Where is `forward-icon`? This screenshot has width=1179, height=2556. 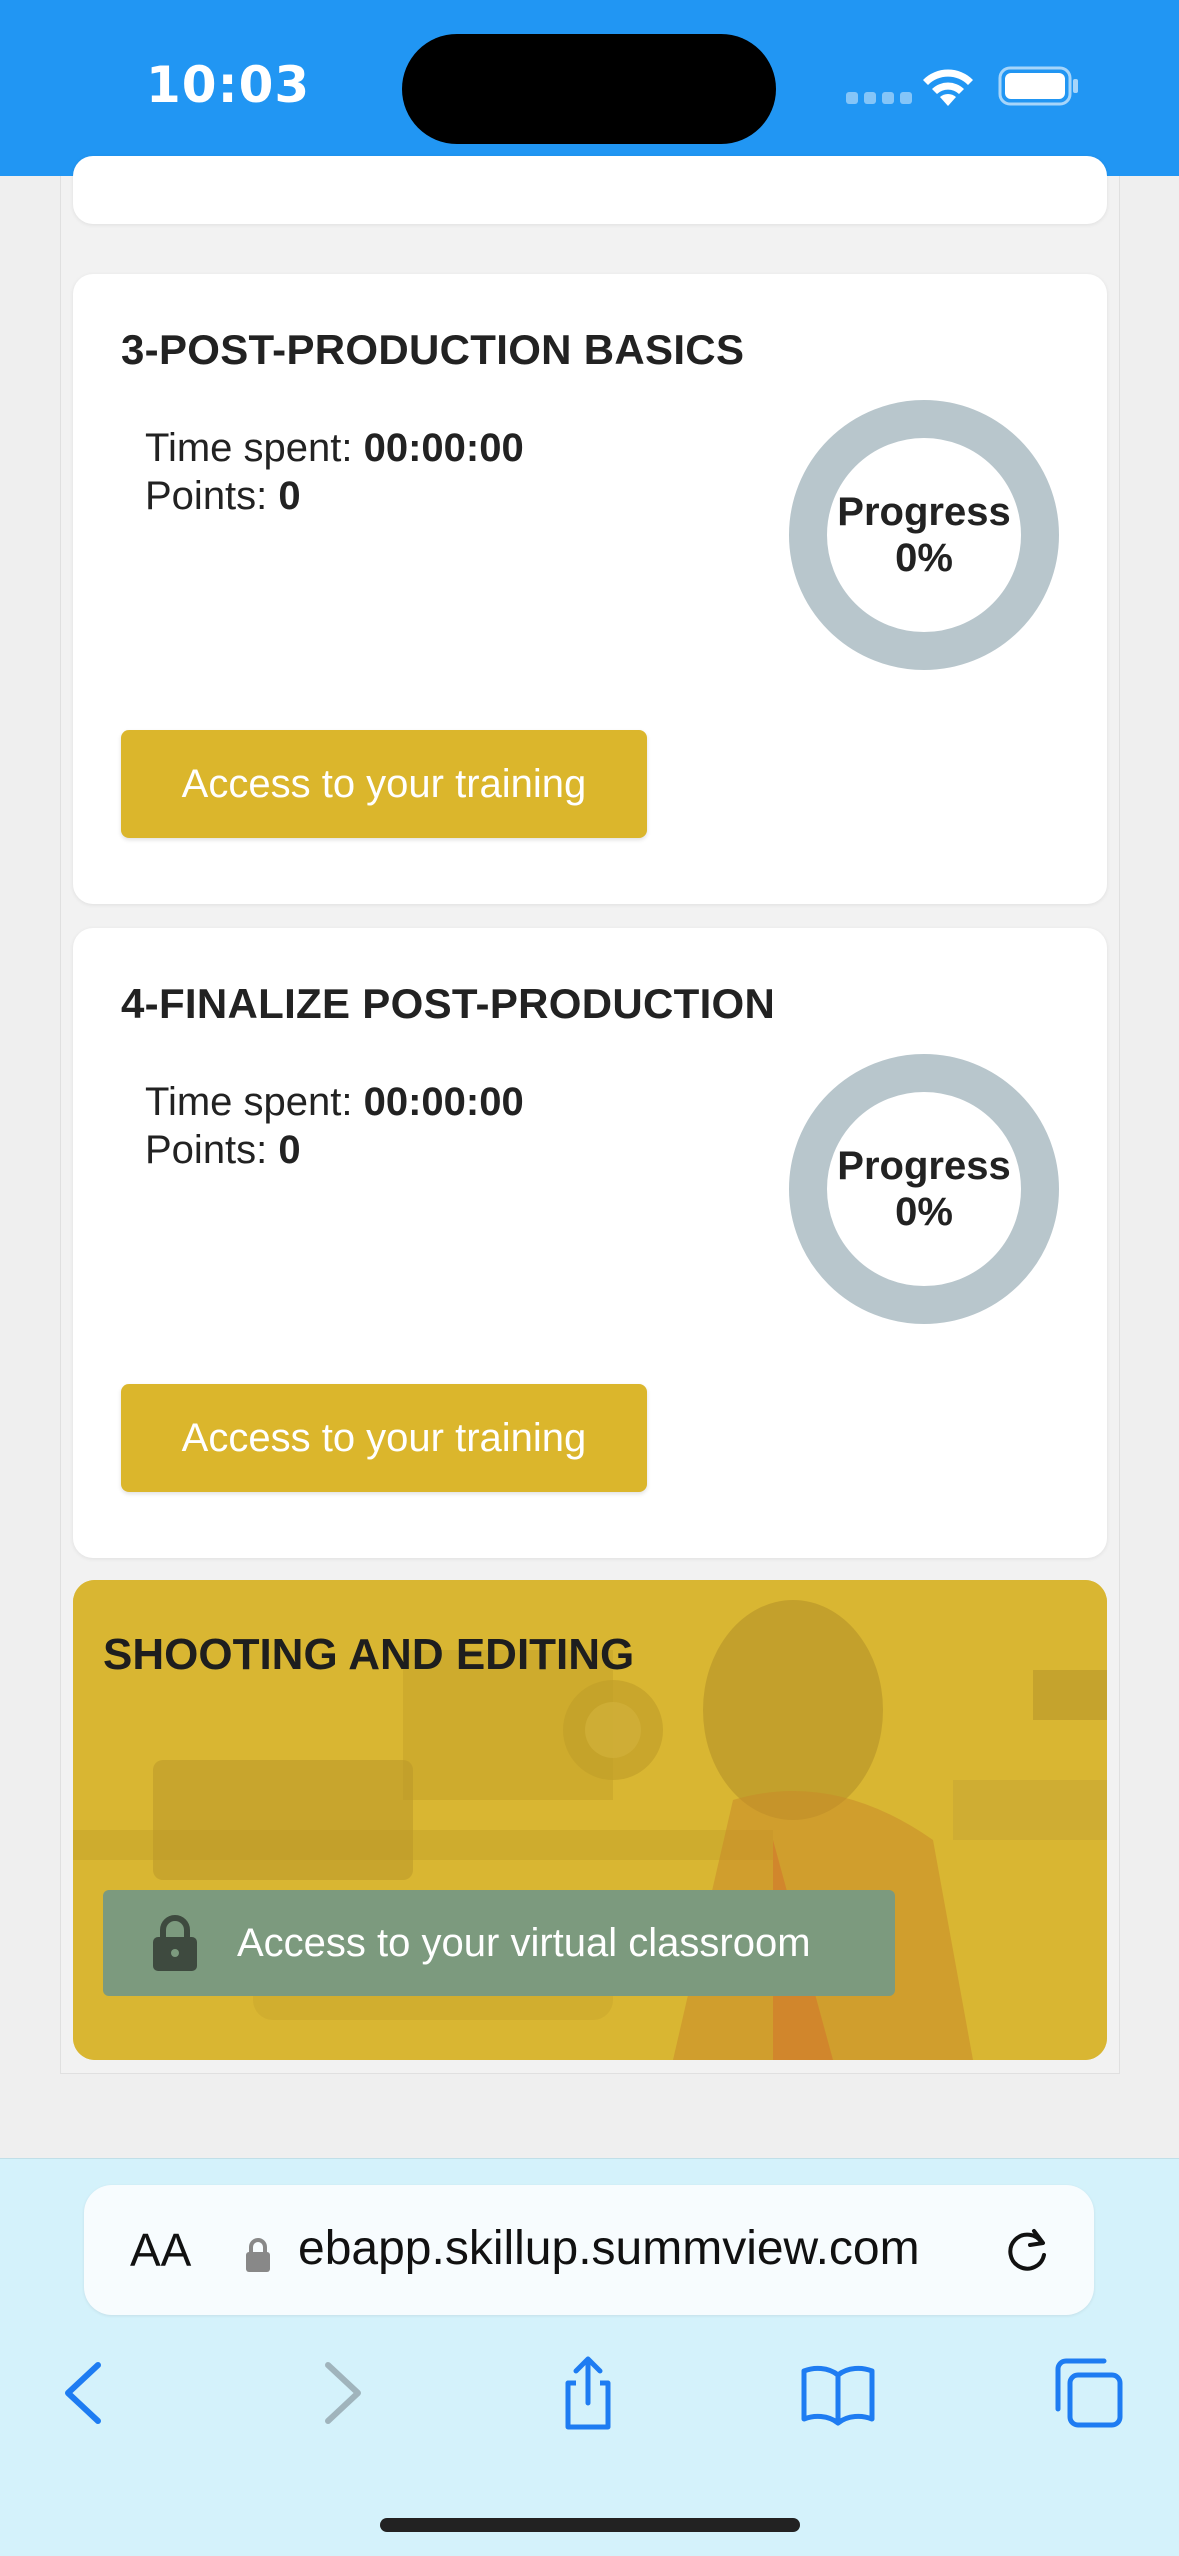
forward-icon is located at coordinates (340, 2393).